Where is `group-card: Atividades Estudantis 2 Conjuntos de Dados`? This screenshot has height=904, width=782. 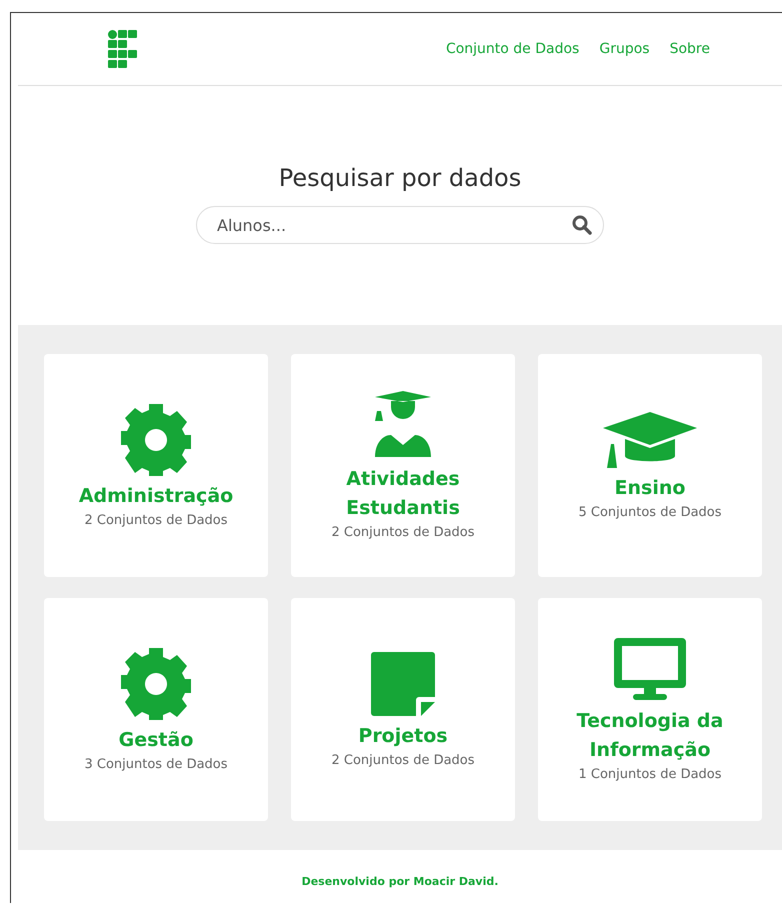 group-card: Atividades Estudantis 2 Conjuntos de Dados is located at coordinates (403, 465).